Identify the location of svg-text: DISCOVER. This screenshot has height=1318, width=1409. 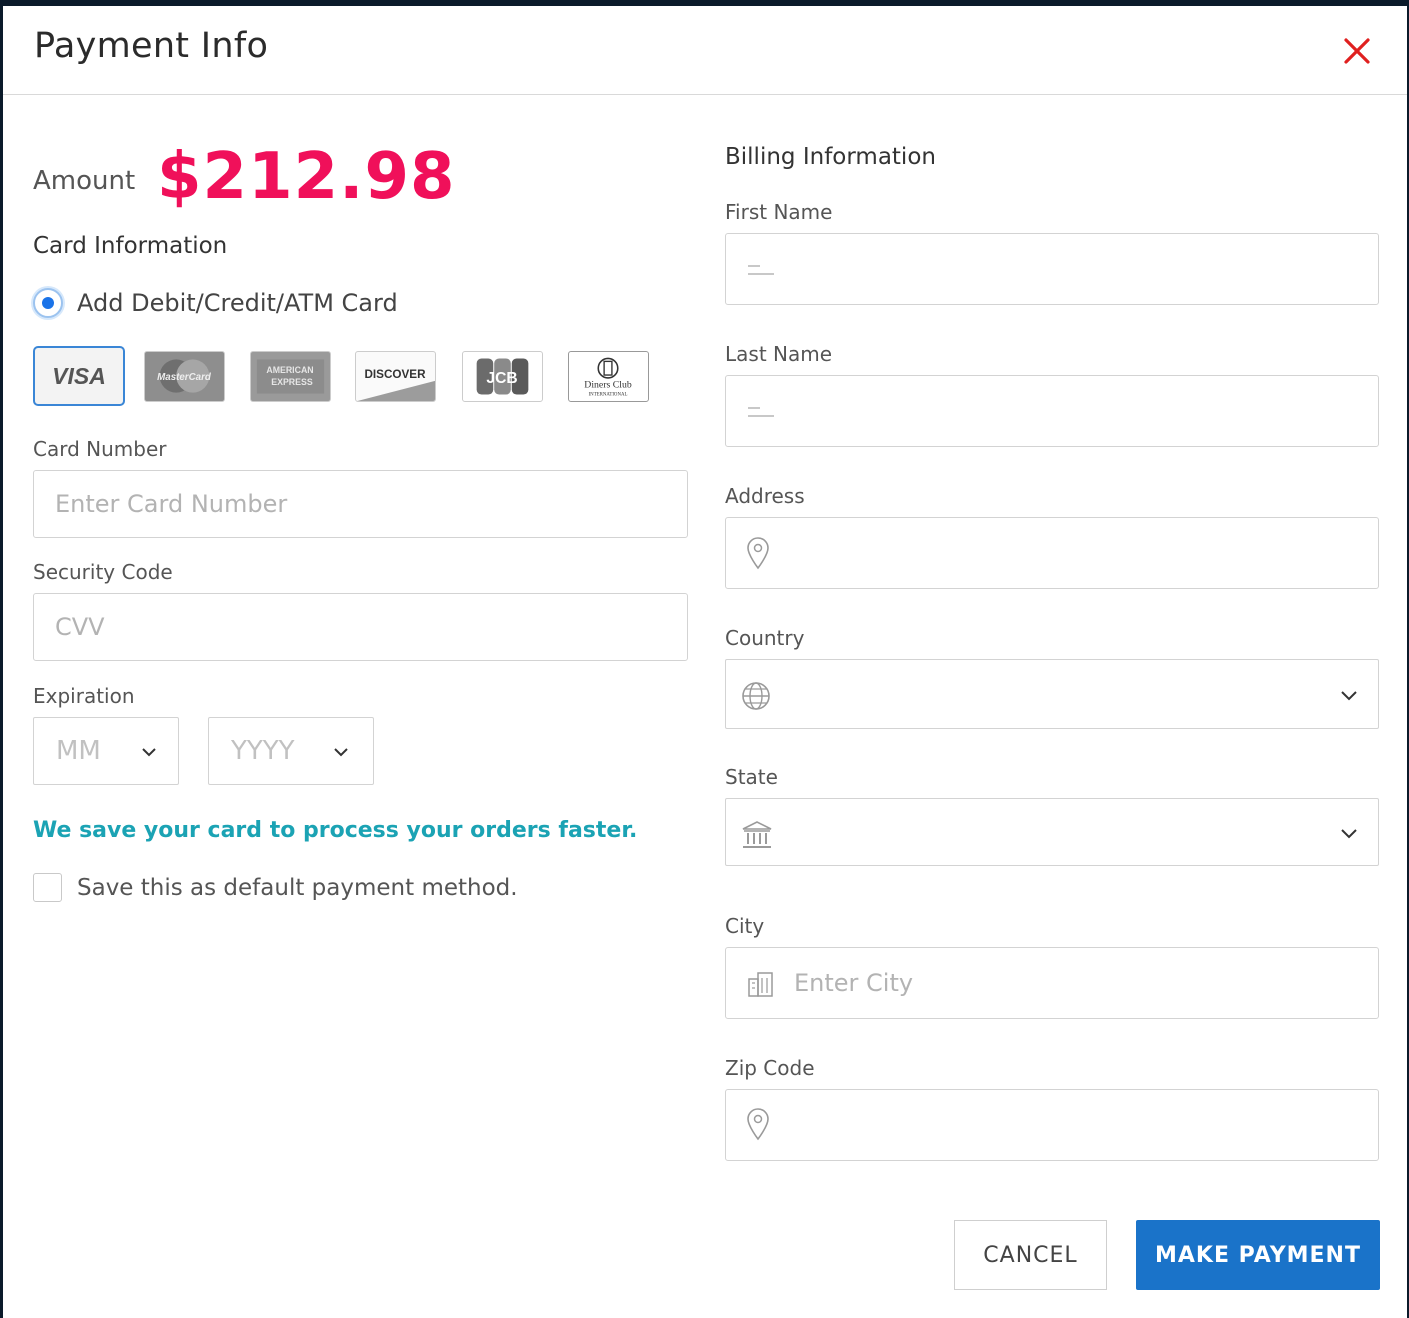
(395, 374).